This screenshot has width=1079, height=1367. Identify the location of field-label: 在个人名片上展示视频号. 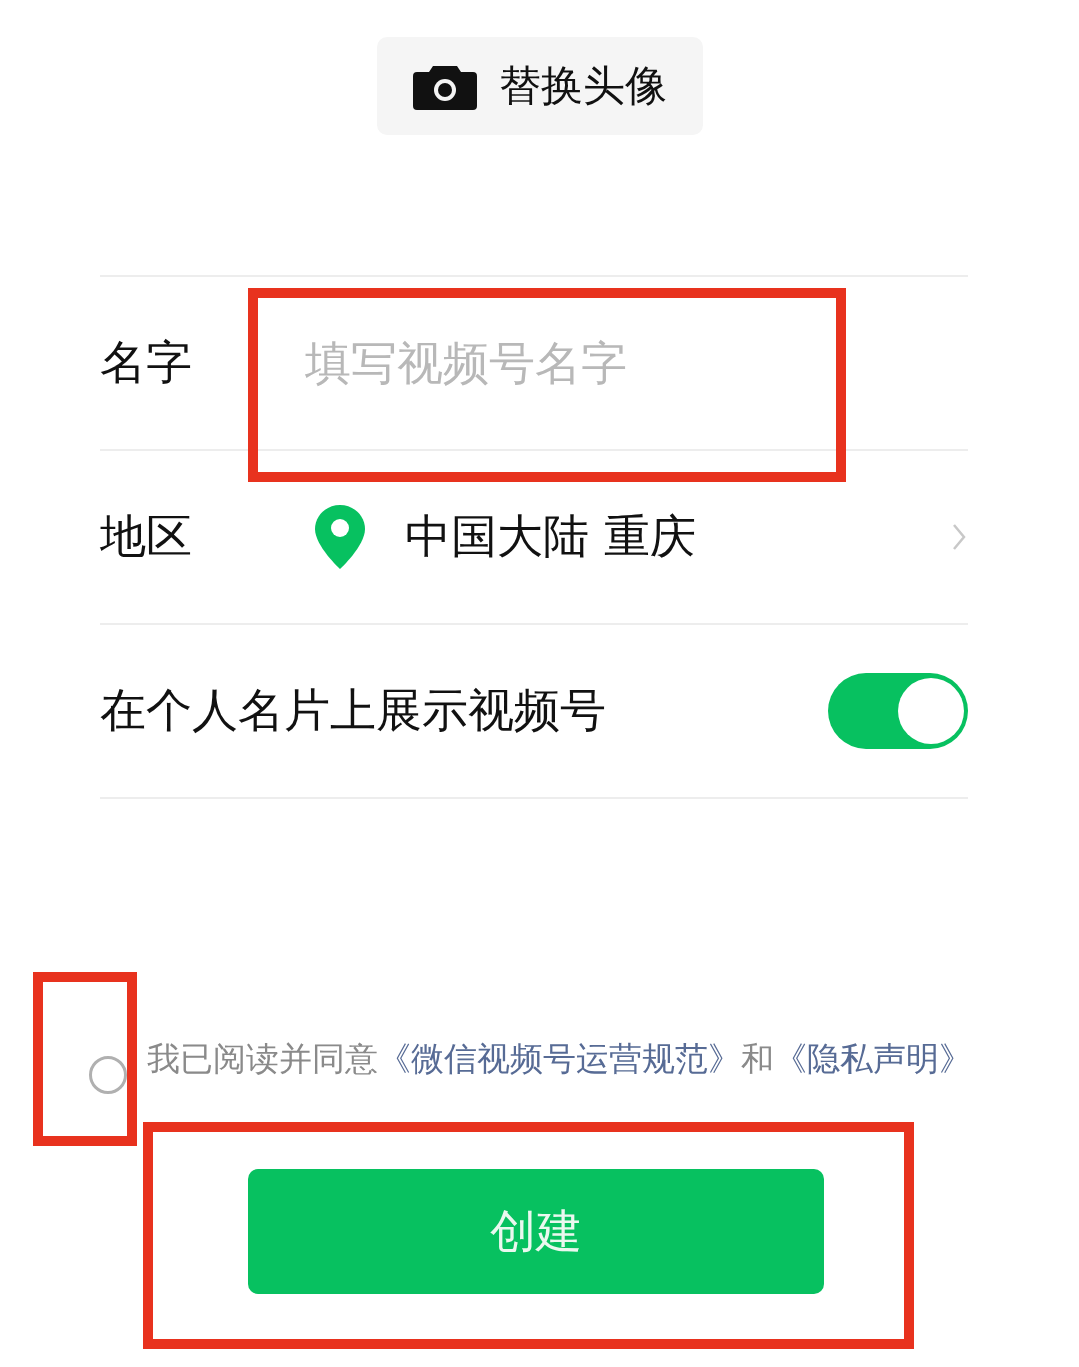
(353, 710).